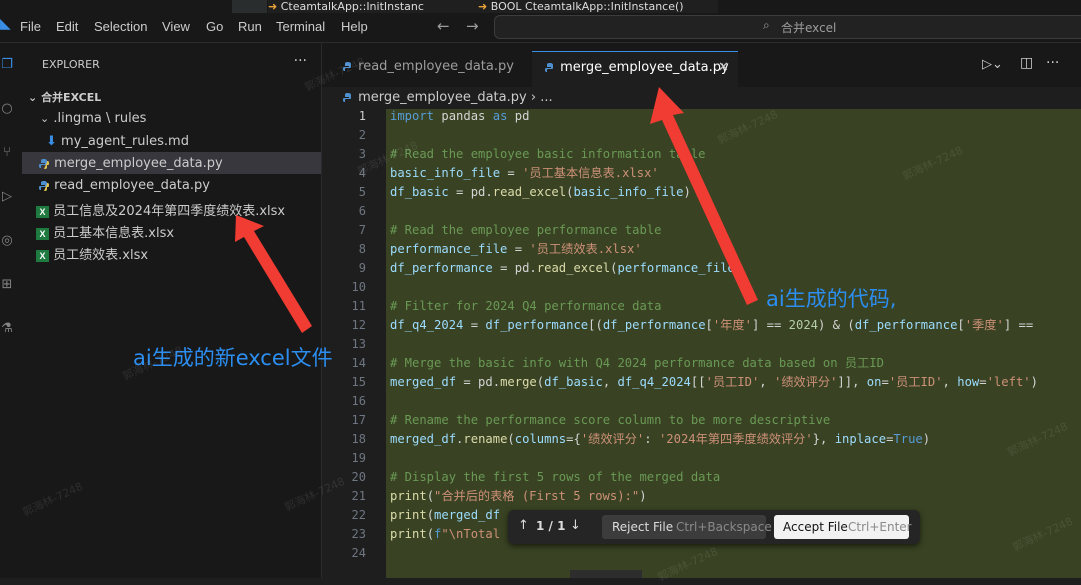 This screenshot has height=585, width=1081. Describe the element at coordinates (704, 196) in the screenshot. I see `arrow-to-code-tab` at that location.